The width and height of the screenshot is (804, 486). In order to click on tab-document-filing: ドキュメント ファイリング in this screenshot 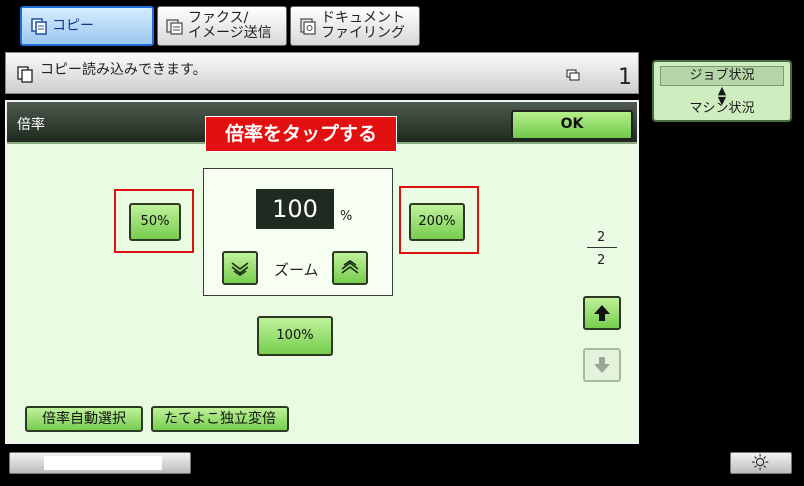, I will do `click(355, 26)`.